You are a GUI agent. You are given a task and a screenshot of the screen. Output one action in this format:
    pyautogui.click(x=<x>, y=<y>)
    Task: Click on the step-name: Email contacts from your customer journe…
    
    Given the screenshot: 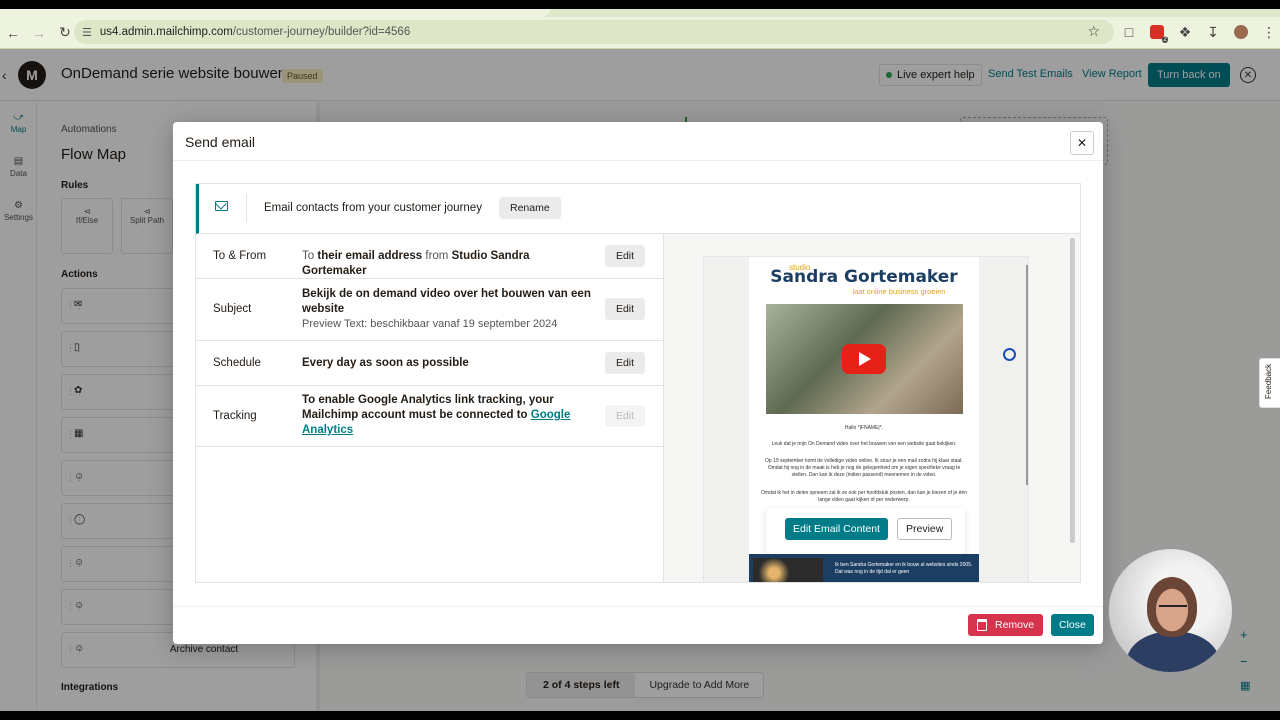 What is the action you would take?
    pyautogui.click(x=373, y=208)
    